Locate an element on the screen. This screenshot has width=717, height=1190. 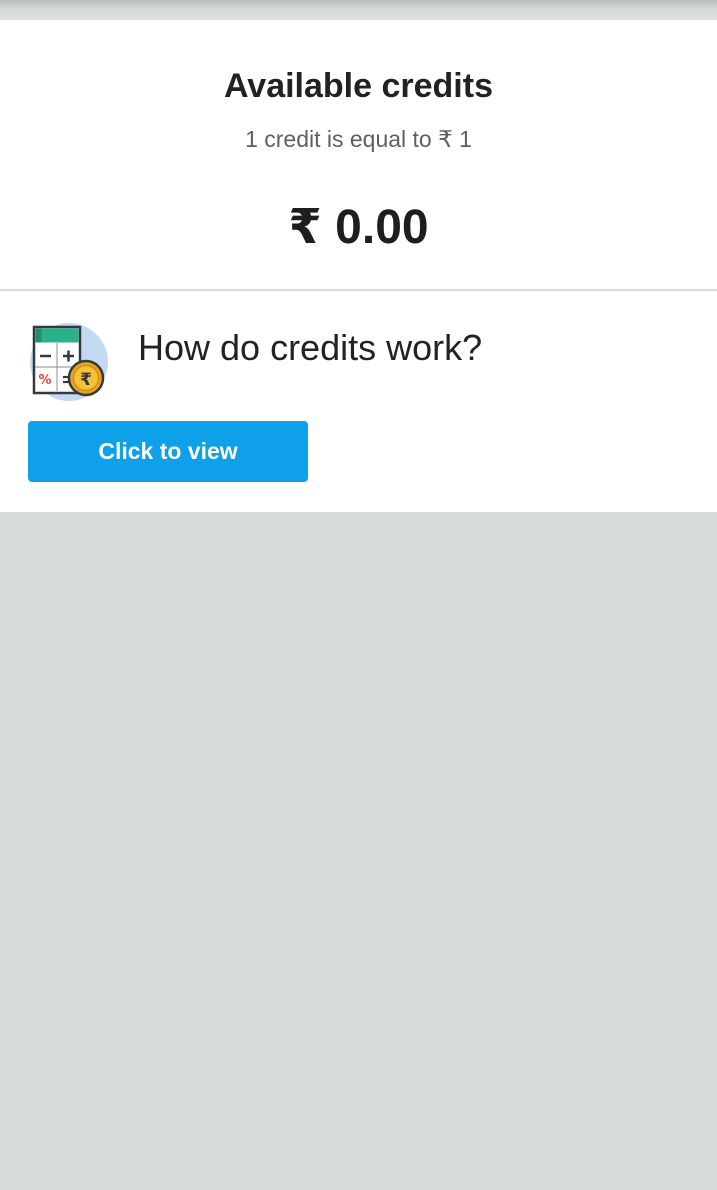
credits-balance: ₹ 0.00 is located at coordinates (358, 227).